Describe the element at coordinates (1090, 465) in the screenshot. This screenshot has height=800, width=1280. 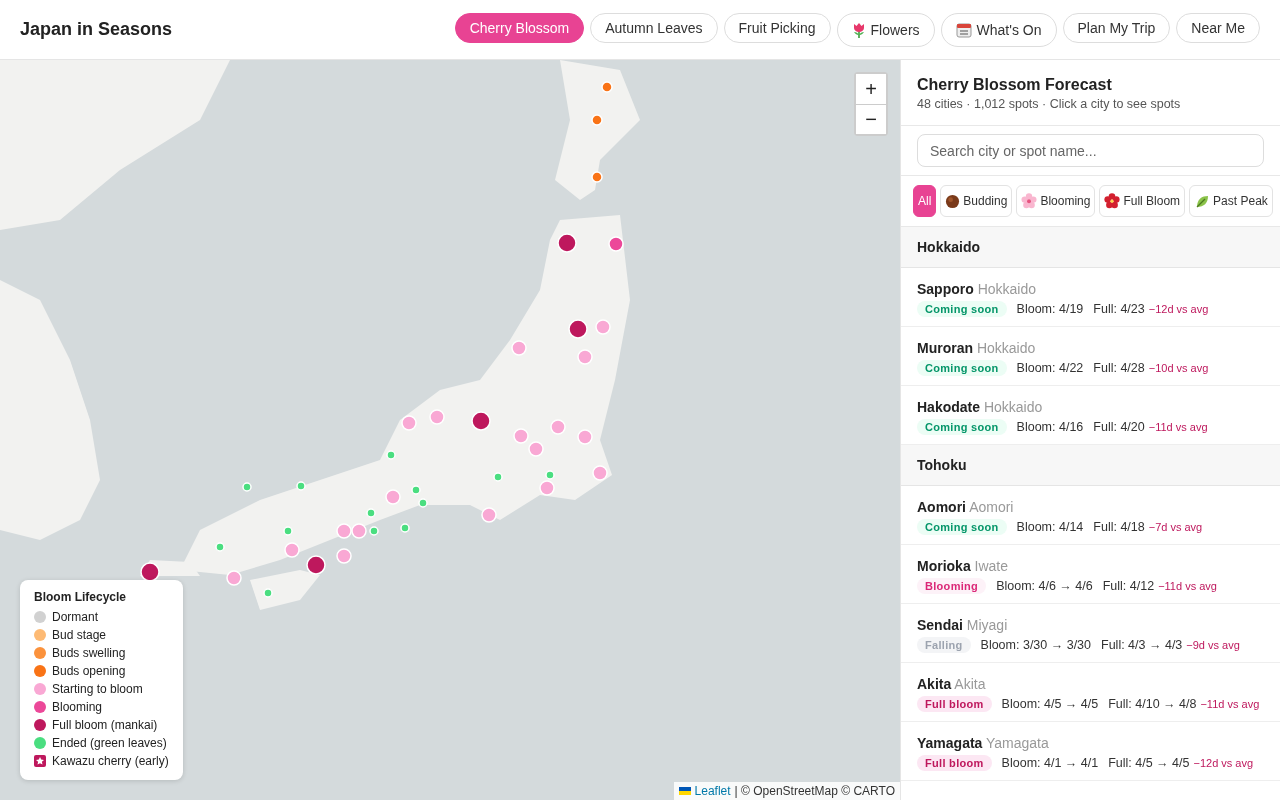
I see `region-header: Tohoku` at that location.